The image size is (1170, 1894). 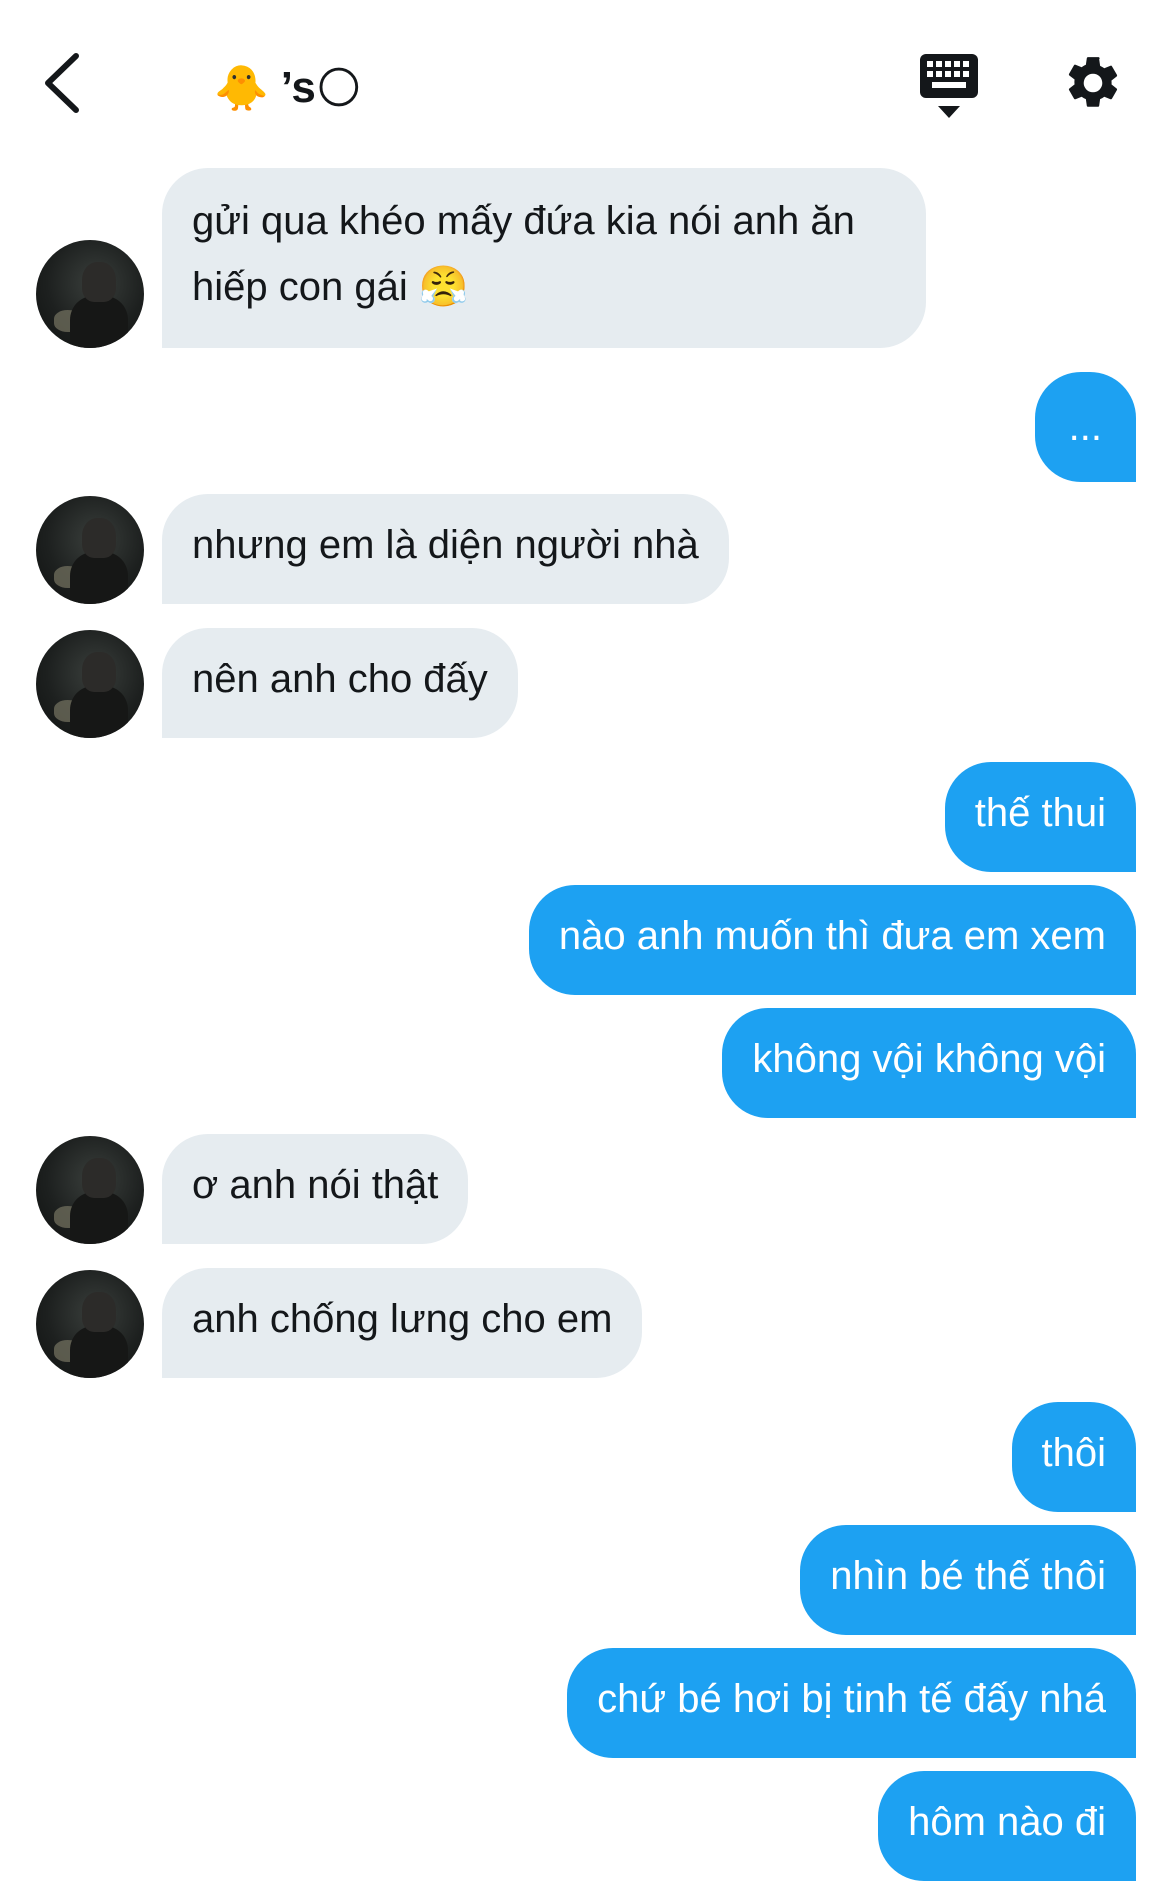 I want to click on settings-button, so click(x=1093, y=83).